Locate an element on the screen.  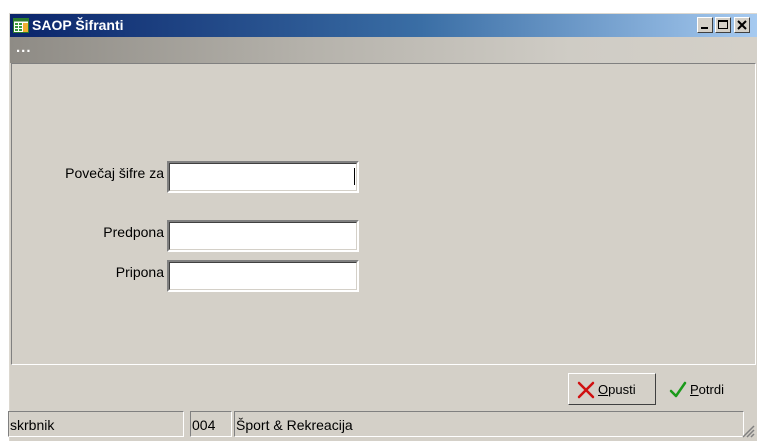
prefix-label: Predpona is located at coordinates (133, 232).